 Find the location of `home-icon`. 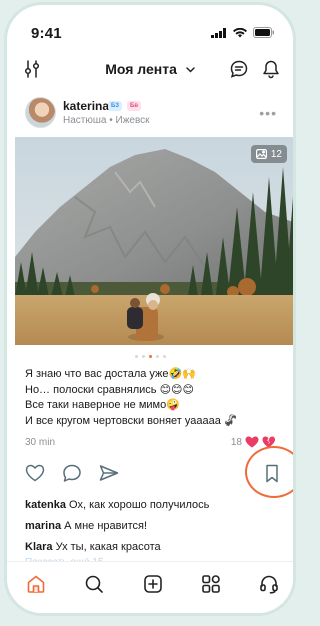

home-icon is located at coordinates (36, 584).